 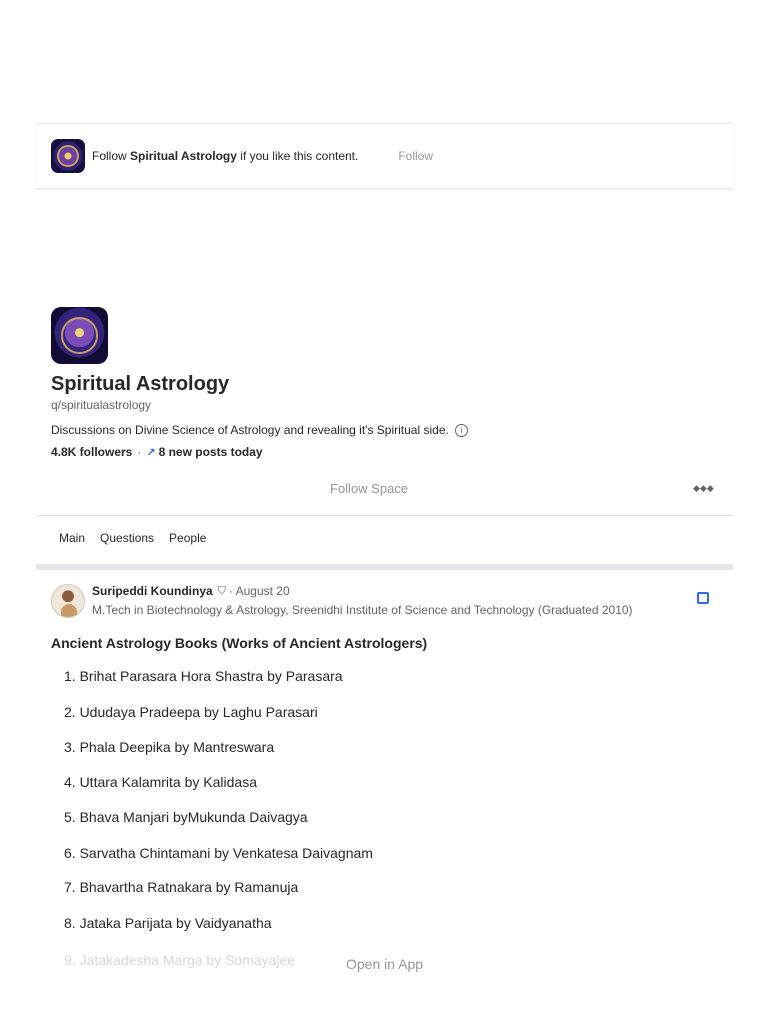 What do you see at coordinates (703, 598) in the screenshot?
I see `share-icon` at bounding box center [703, 598].